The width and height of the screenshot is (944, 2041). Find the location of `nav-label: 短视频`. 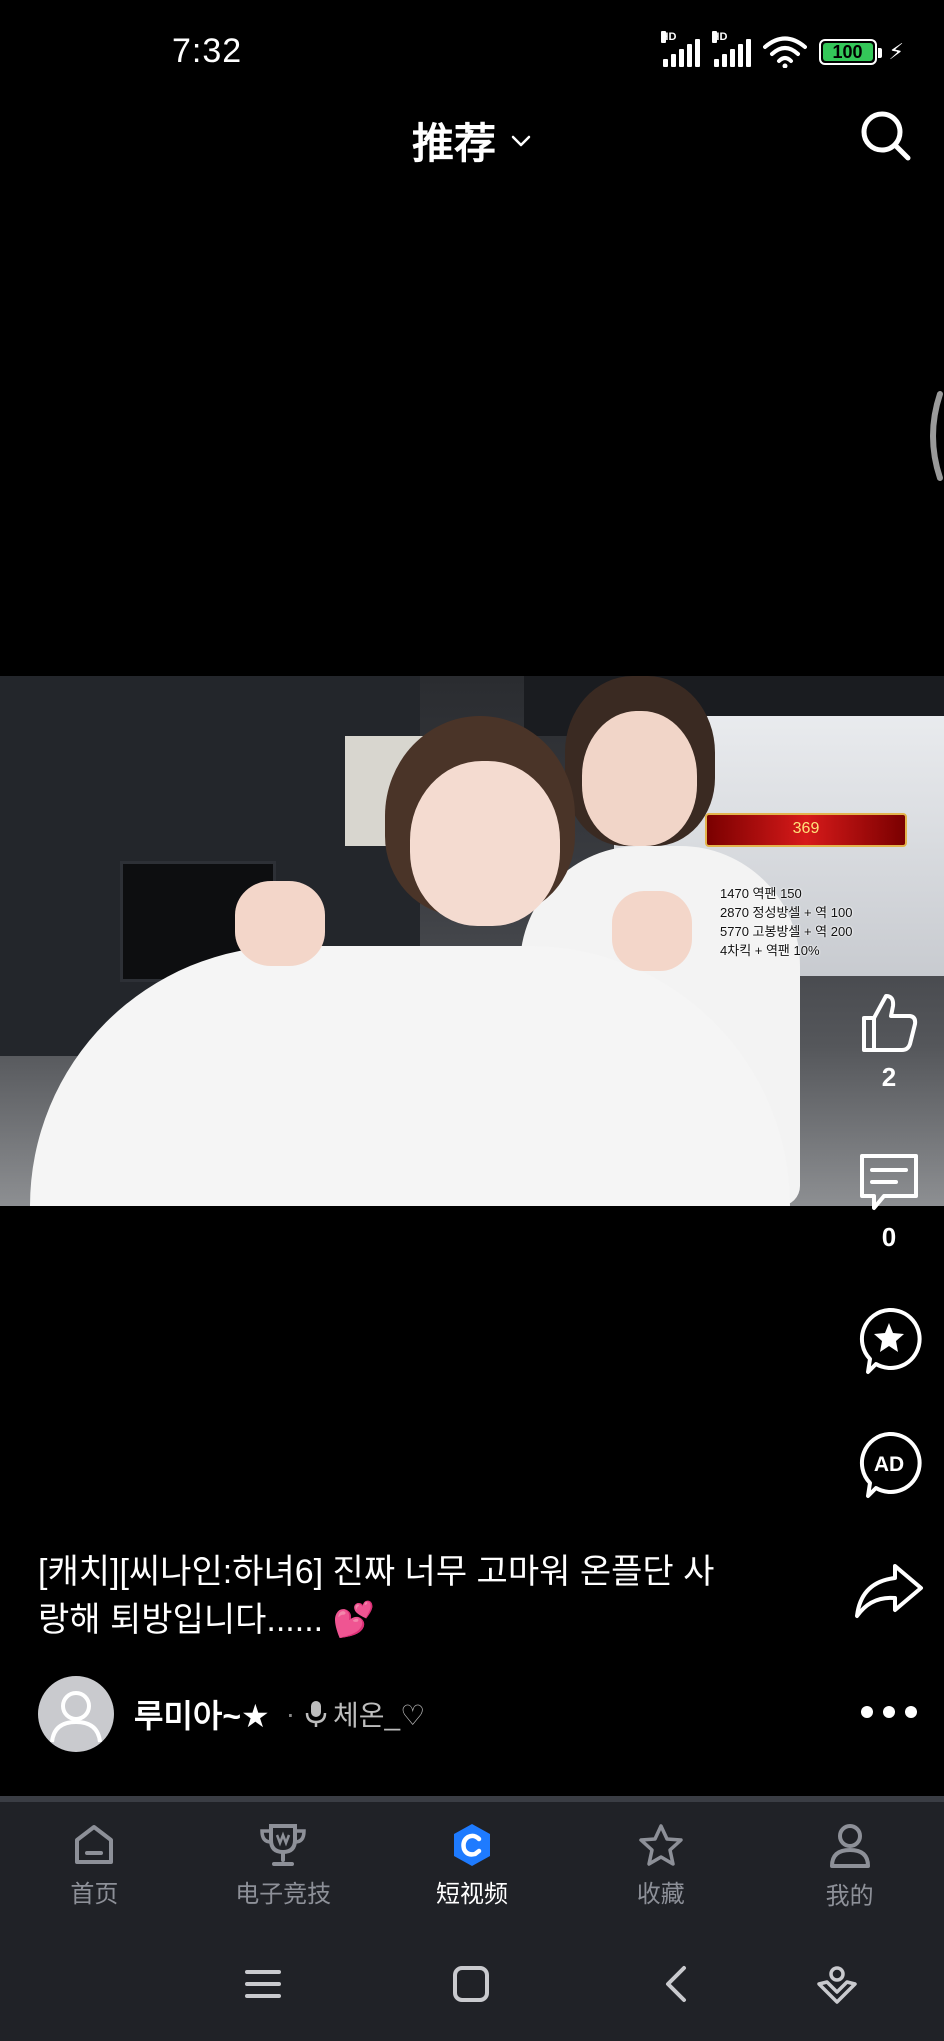

nav-label: 短视频 is located at coordinates (471, 1894).